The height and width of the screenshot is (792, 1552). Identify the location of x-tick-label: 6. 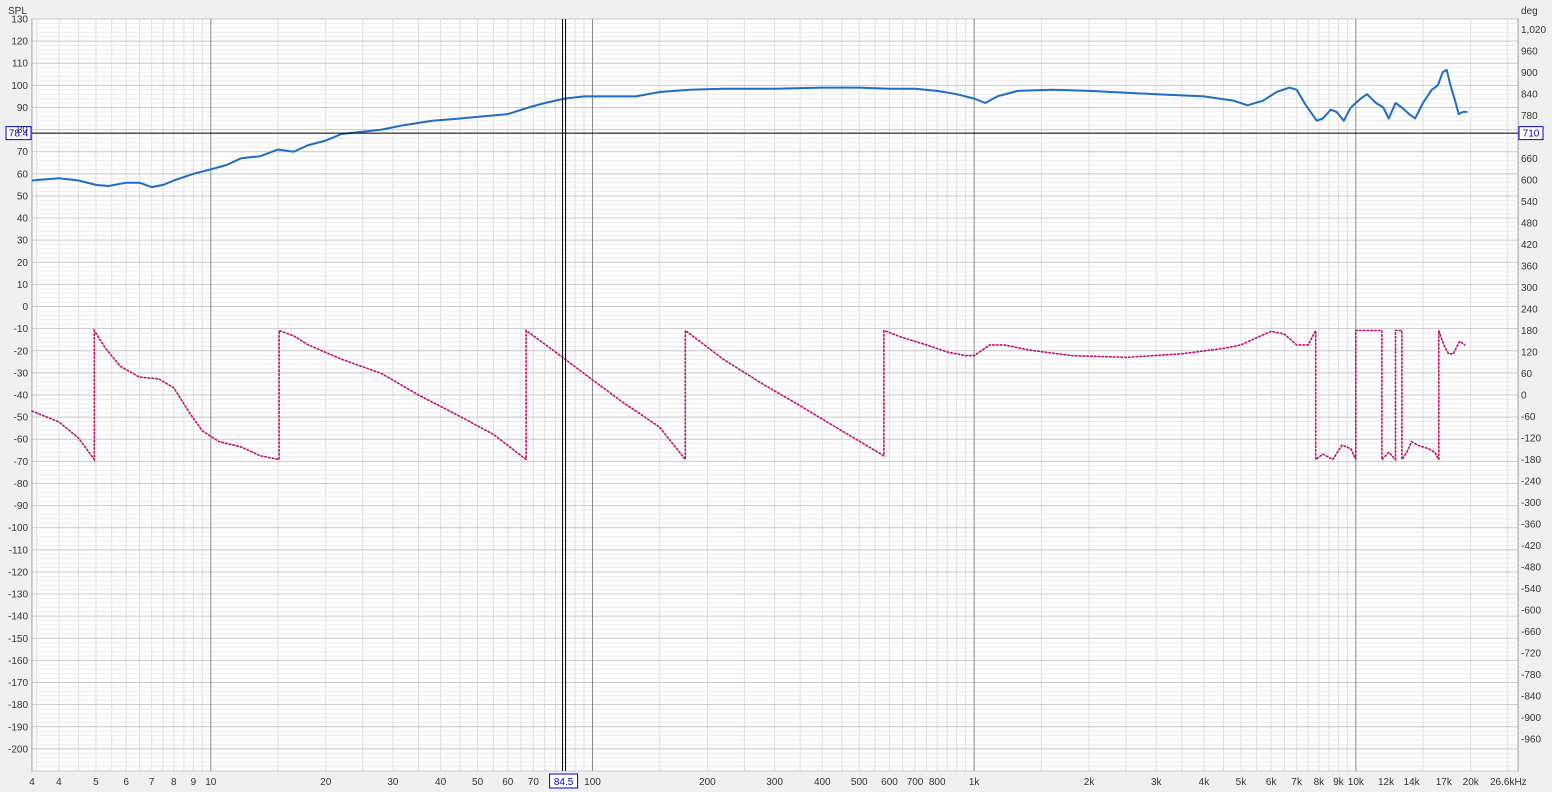
(126, 782).